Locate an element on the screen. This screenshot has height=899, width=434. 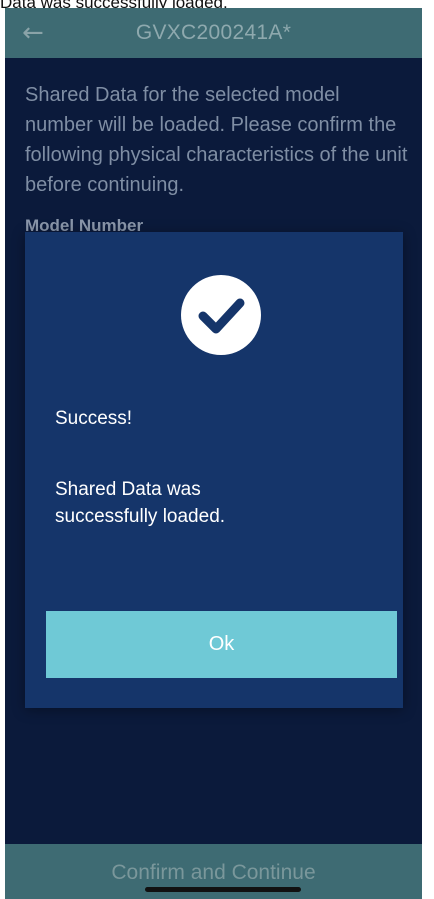
app-header: GVXC200241A* ← is located at coordinates (213, 33).